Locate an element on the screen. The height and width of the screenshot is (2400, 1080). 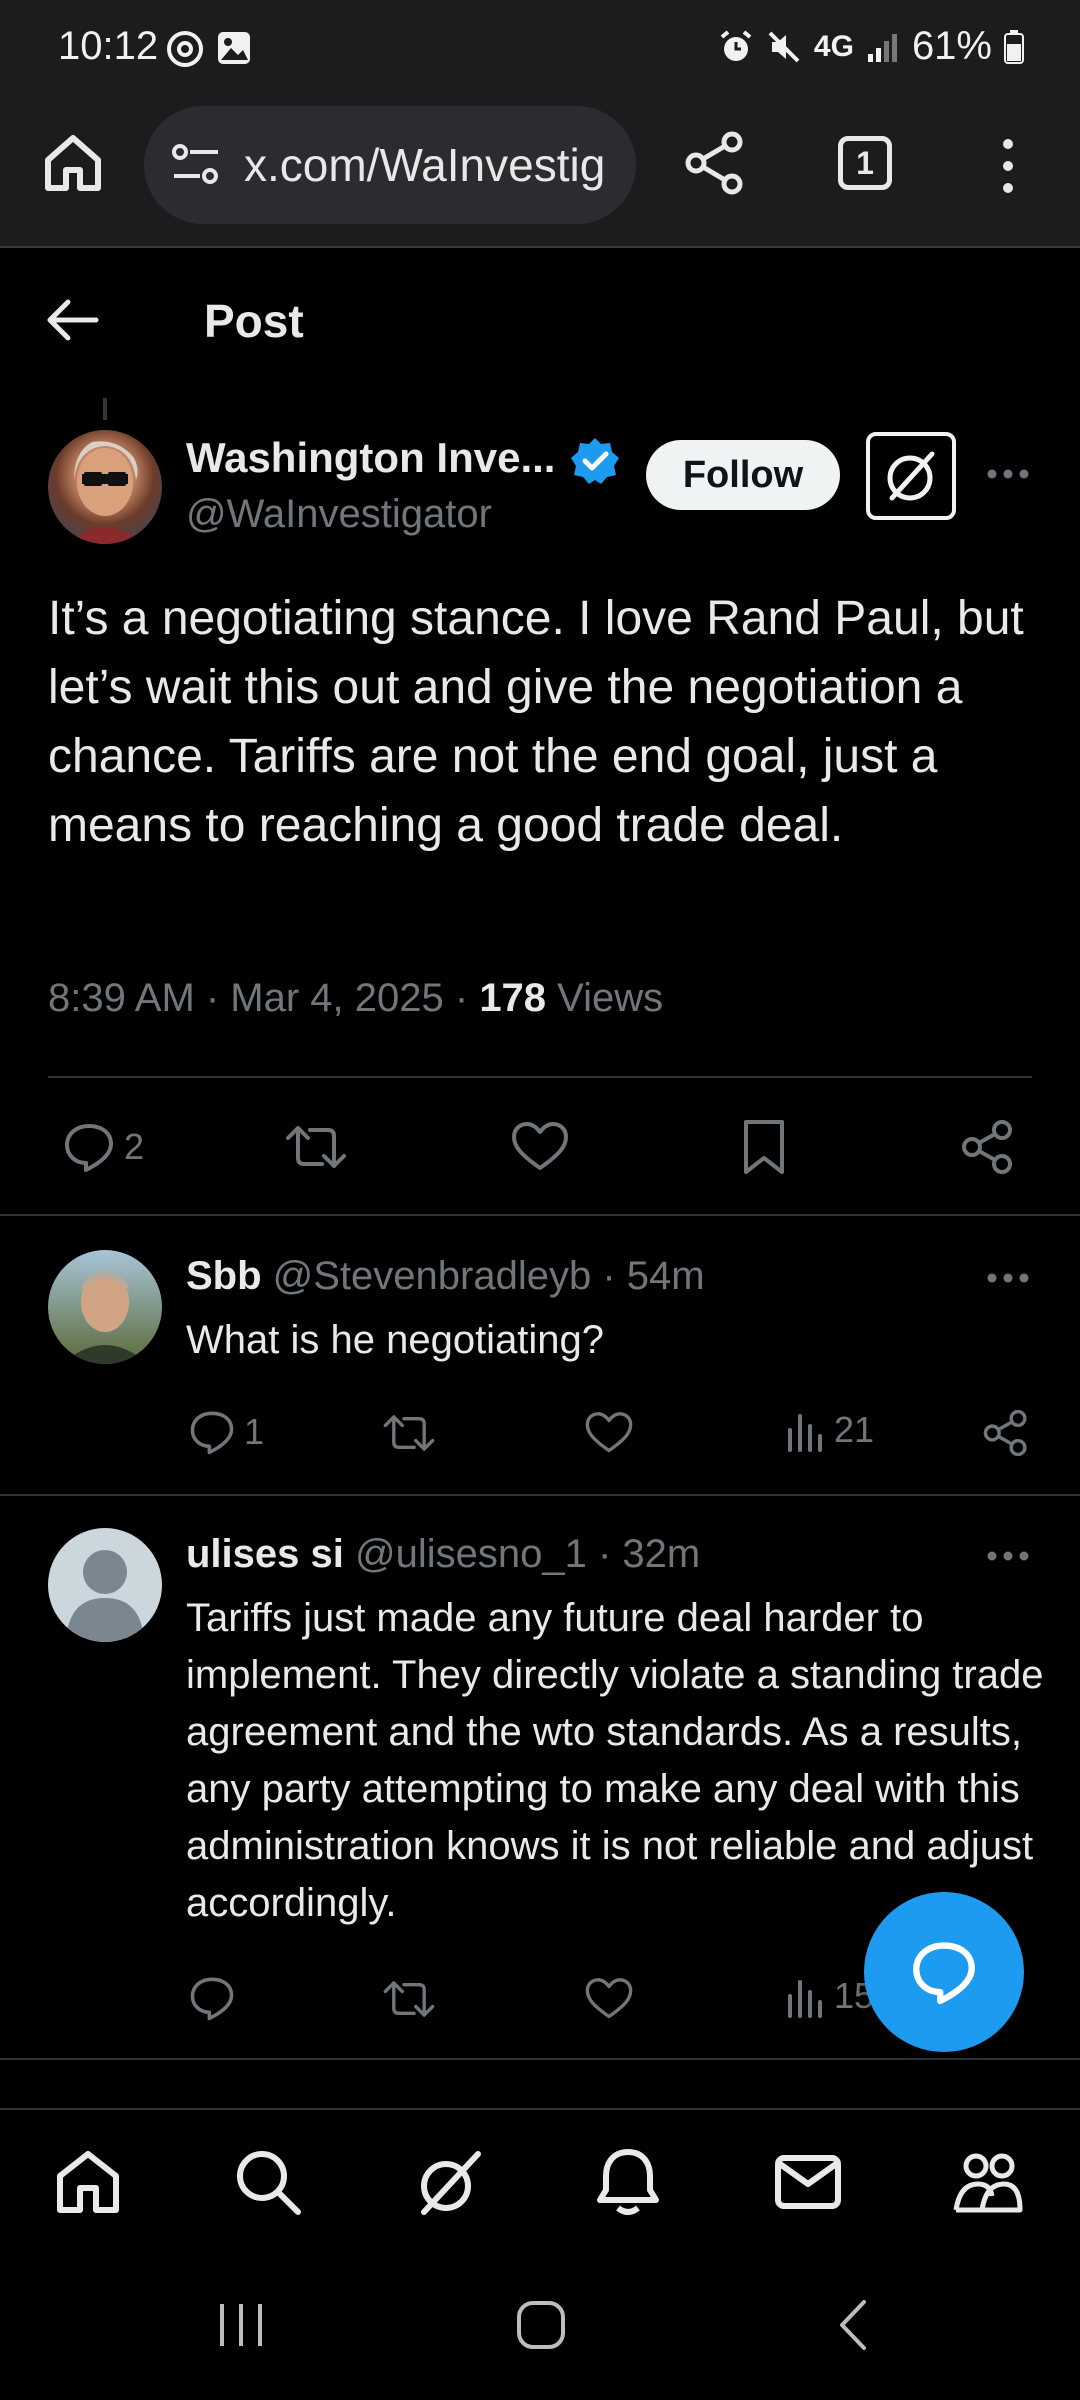
nav-communities-icon is located at coordinates (988, 2182).